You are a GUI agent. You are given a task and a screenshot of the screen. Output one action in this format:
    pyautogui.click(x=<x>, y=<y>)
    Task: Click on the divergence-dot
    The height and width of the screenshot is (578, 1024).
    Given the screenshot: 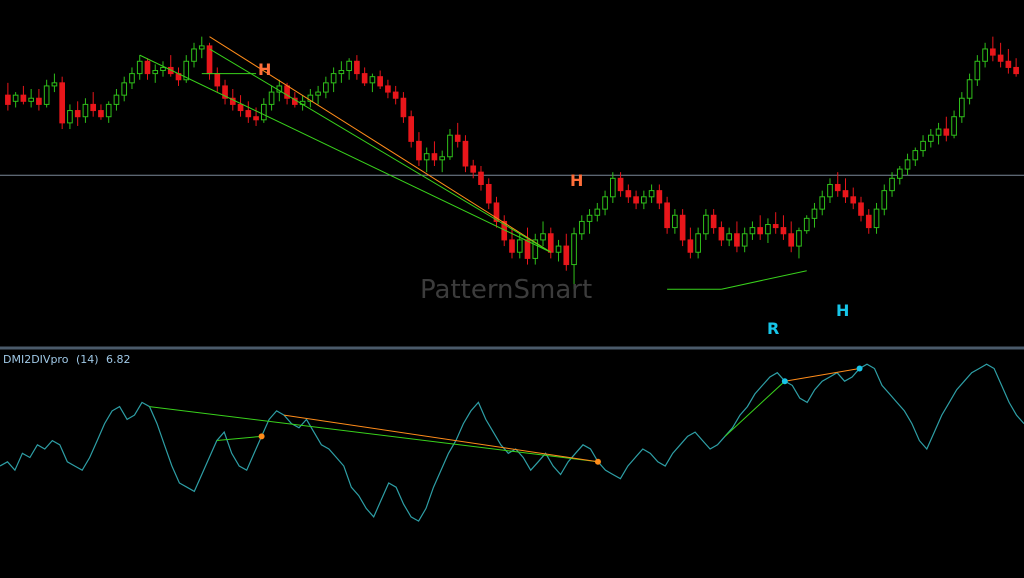 What is the action you would take?
    pyautogui.click(x=597, y=461)
    